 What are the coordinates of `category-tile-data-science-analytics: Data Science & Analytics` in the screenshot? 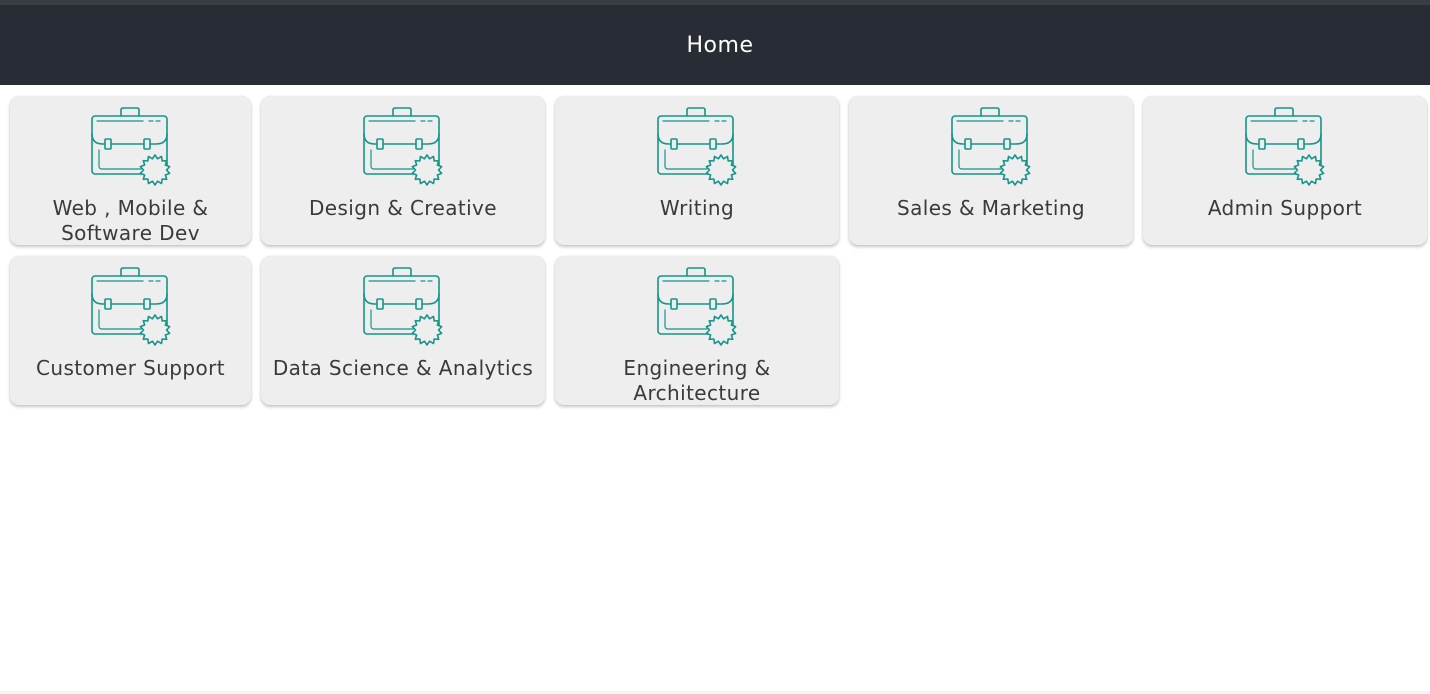 It's located at (403, 330).